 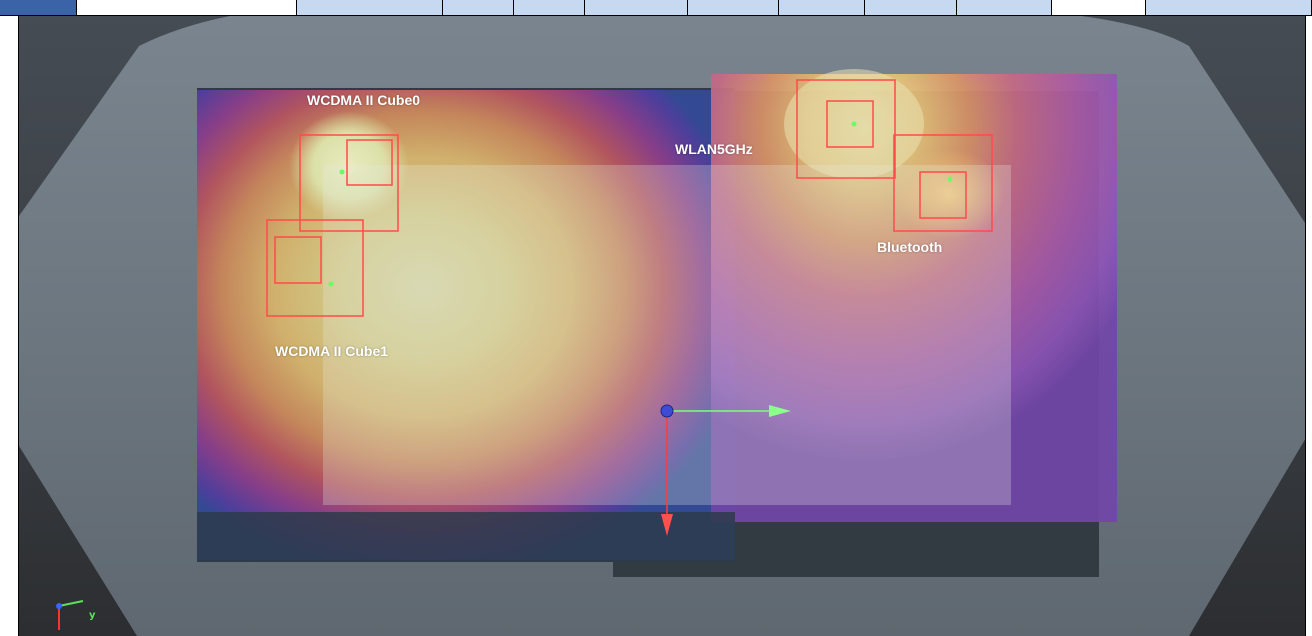 What do you see at coordinates (667, 411) in the screenshot?
I see `gizmo-origin-icon` at bounding box center [667, 411].